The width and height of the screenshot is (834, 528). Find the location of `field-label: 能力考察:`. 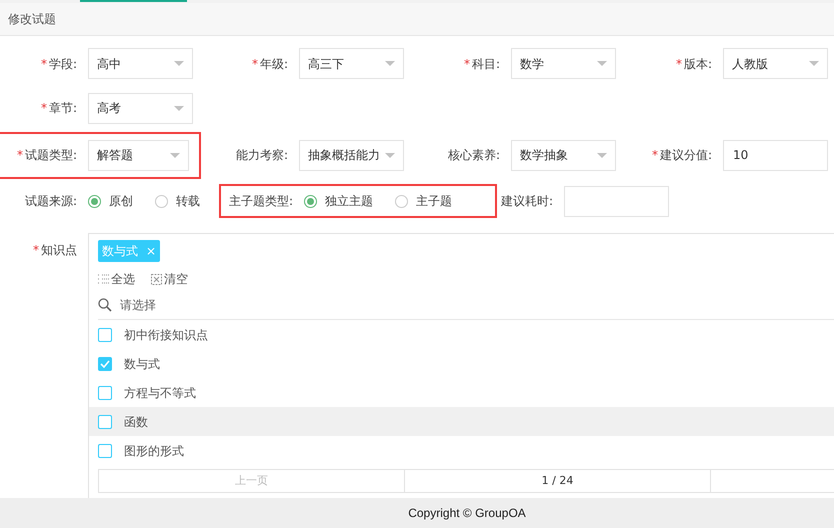

field-label: 能力考察: is located at coordinates (261, 155).